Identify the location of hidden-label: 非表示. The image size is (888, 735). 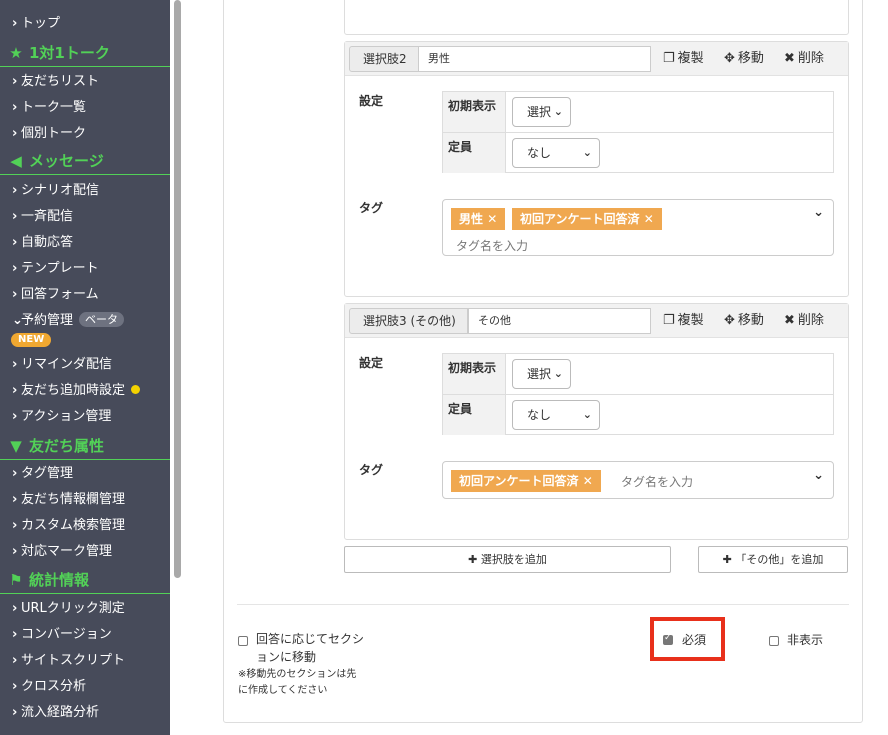
(805, 640).